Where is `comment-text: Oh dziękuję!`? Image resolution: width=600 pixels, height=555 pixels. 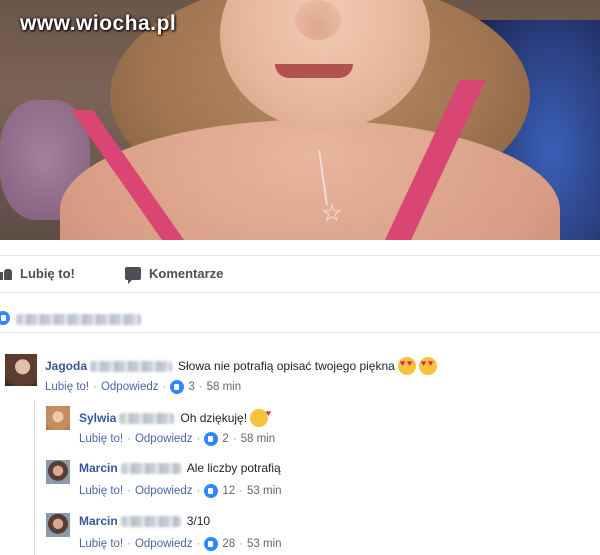 comment-text: Oh dziękuję! is located at coordinates (214, 418).